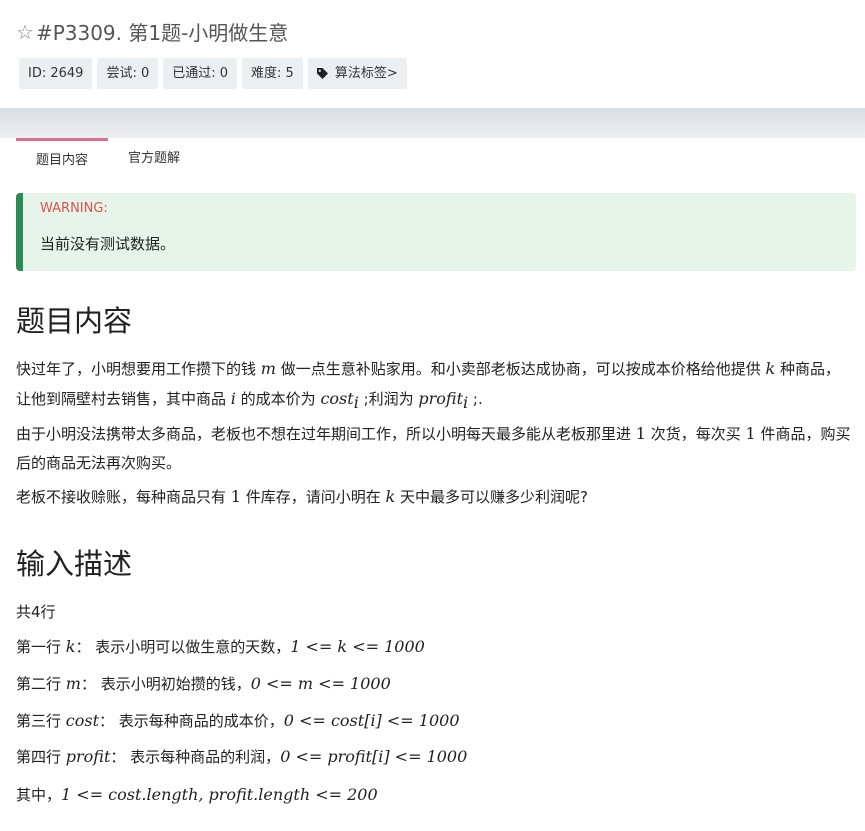 Image resolution: width=865 pixels, height=831 pixels. Describe the element at coordinates (436, 232) in the screenshot. I see `warning-box: WARNING: 当前没有测试数据。` at that location.